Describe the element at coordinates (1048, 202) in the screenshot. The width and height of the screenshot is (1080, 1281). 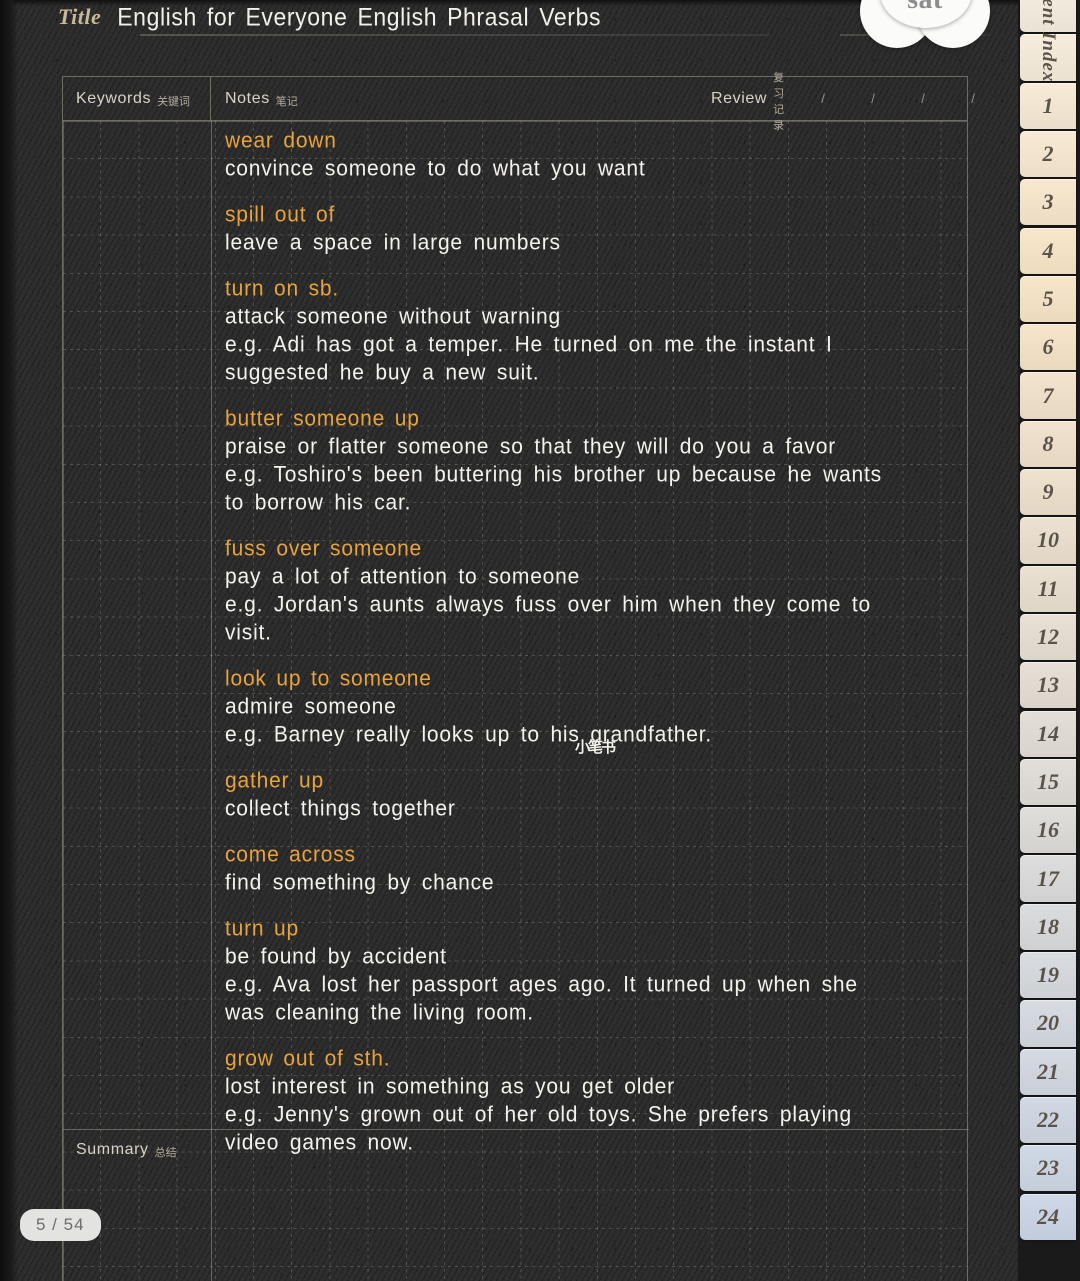
I see `index-tab-3: 3` at that location.